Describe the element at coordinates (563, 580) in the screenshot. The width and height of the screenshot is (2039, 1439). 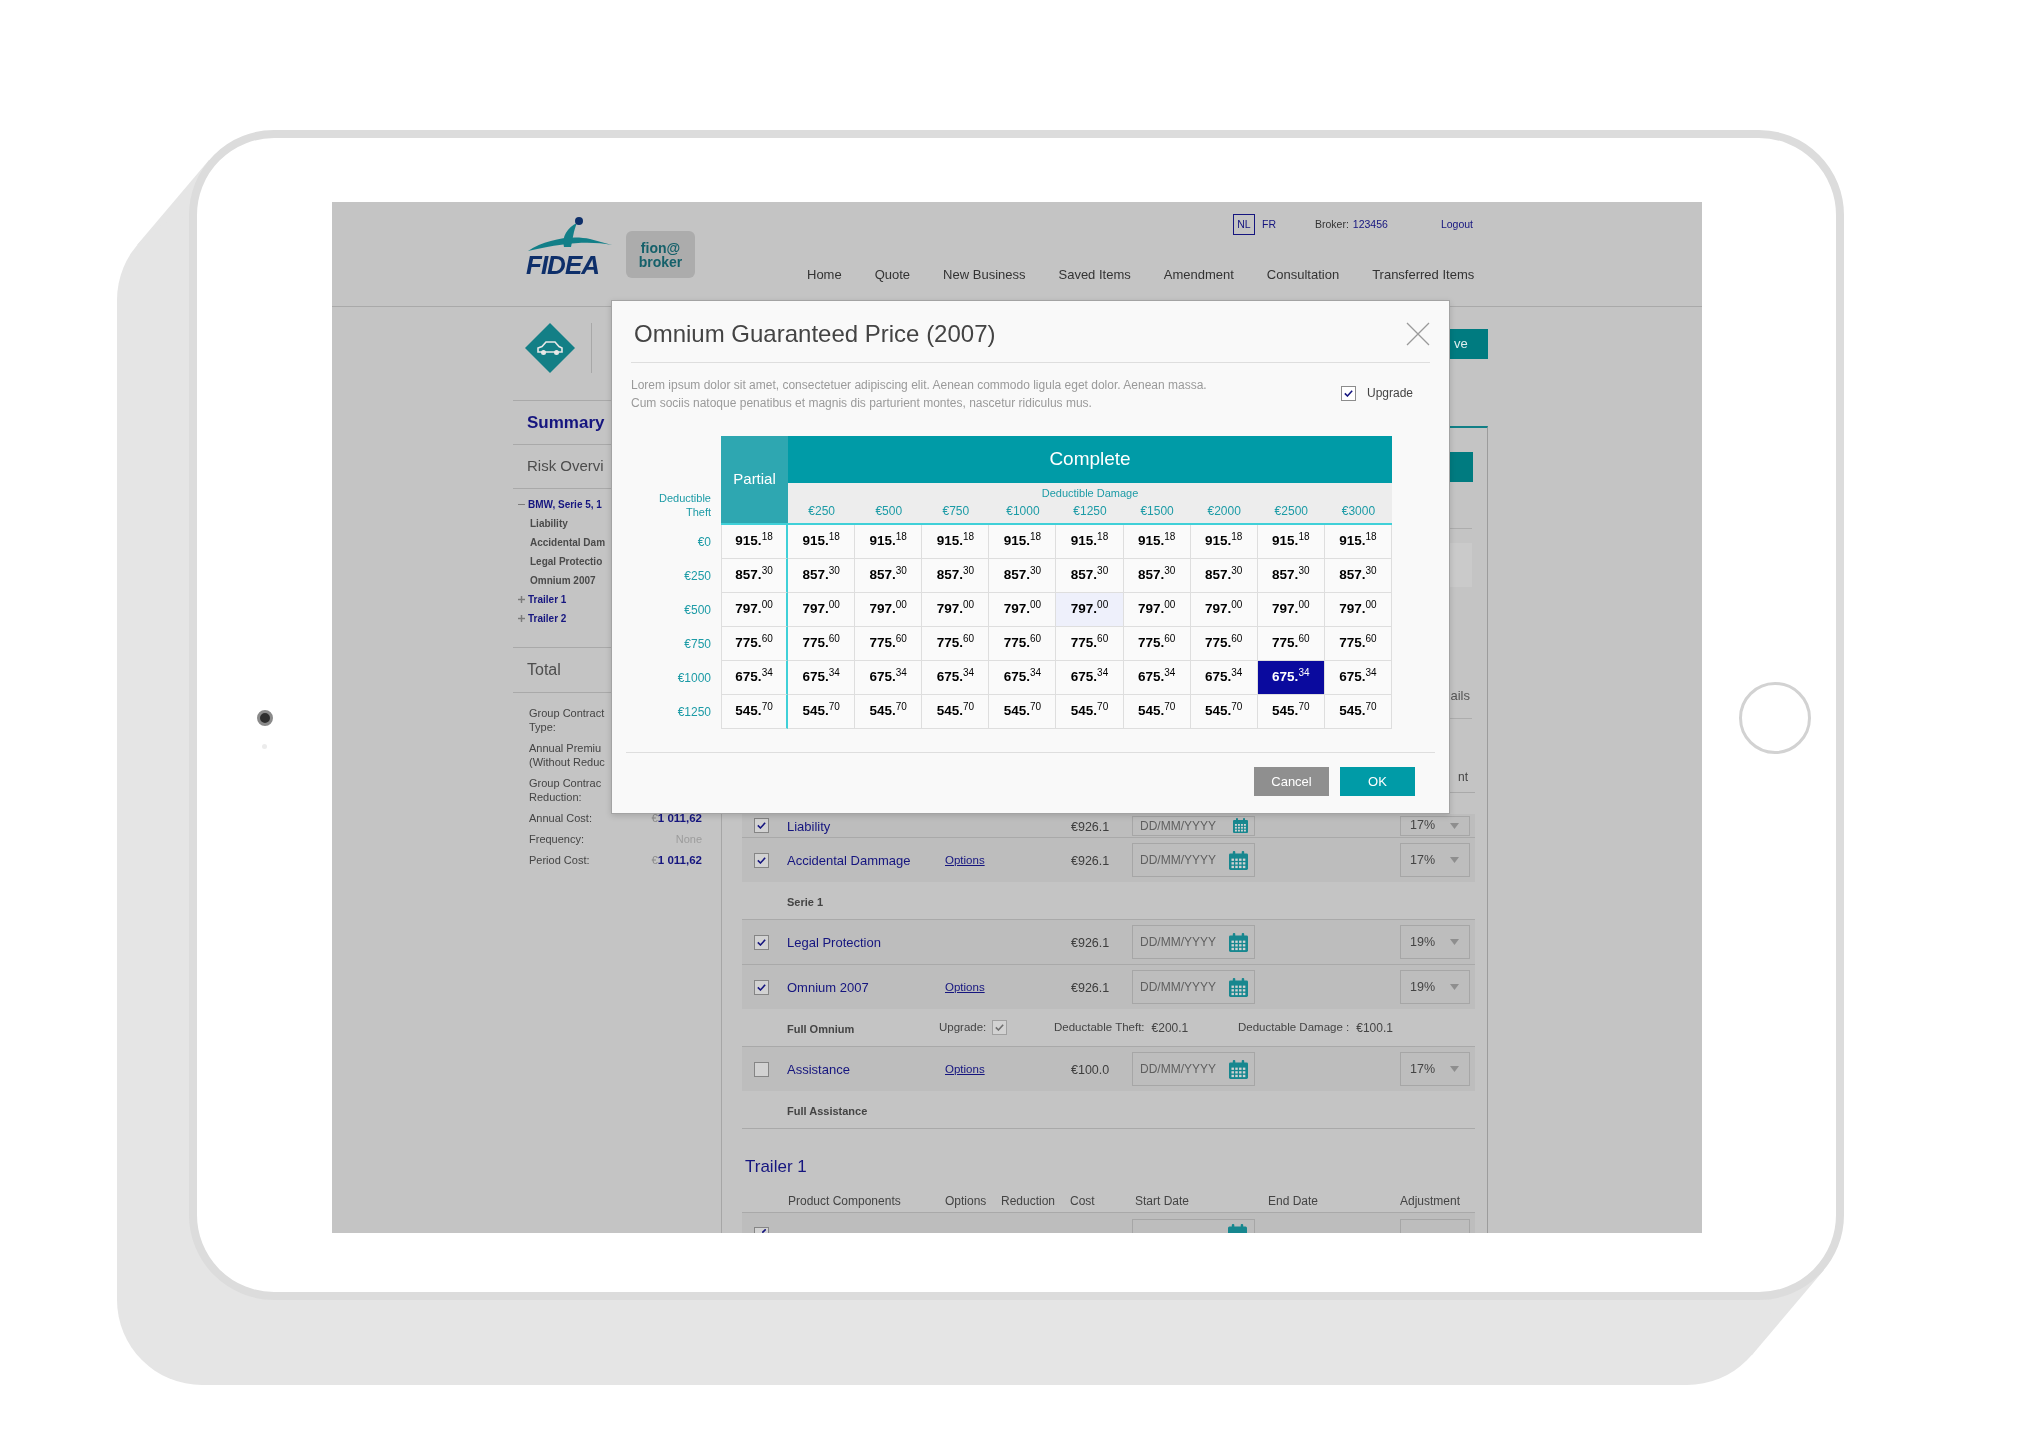
I see `tree-item: Omnium 2007` at that location.